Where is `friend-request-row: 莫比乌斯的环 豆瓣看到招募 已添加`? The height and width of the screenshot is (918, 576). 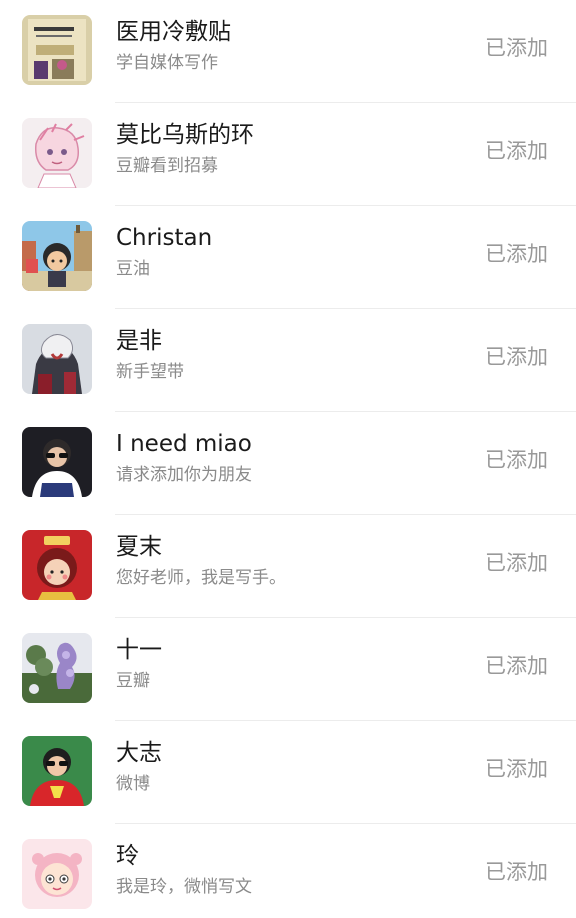 friend-request-row: 莫比乌斯的环 豆瓣看到招募 已添加 is located at coordinates (288, 154).